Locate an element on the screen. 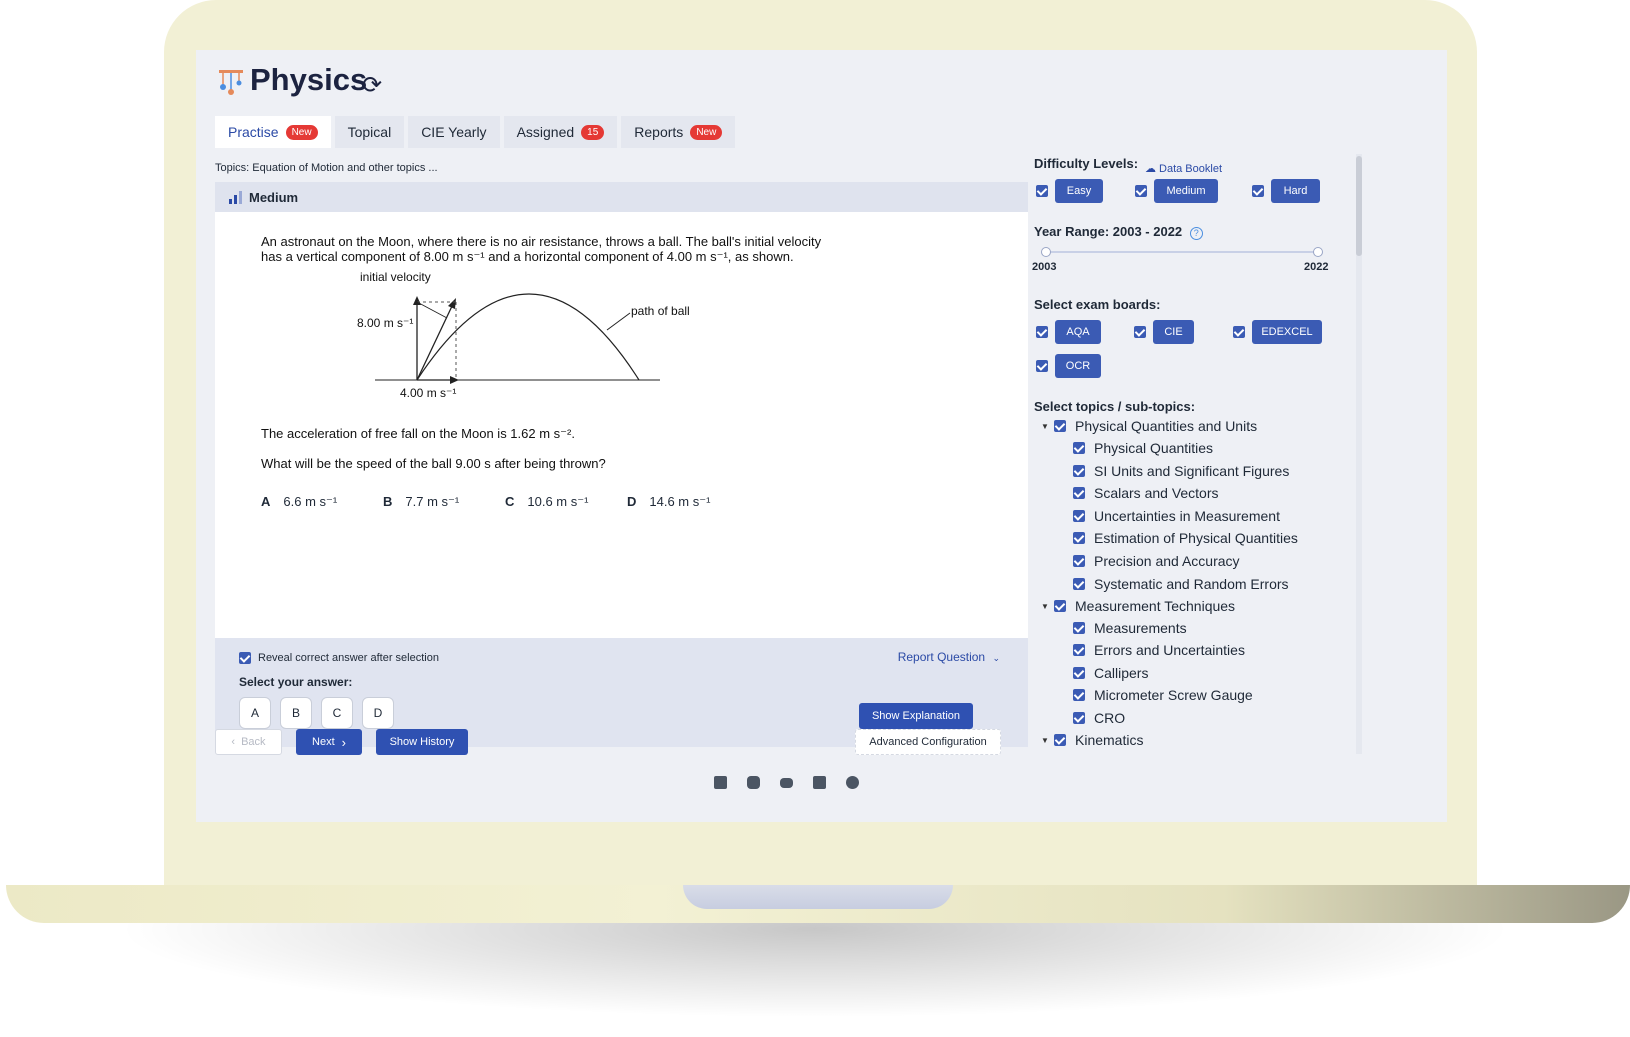 This screenshot has width=1630, height=1037. reveal-answer-checkbox: Reveal correct answer after selection is located at coordinates (339, 658).